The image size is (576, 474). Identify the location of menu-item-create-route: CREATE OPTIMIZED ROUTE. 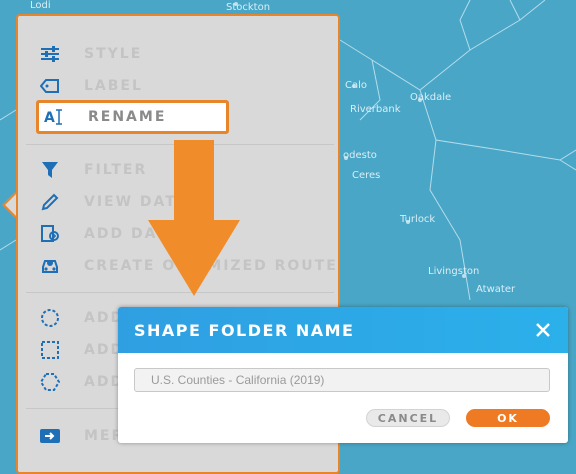
(188, 266).